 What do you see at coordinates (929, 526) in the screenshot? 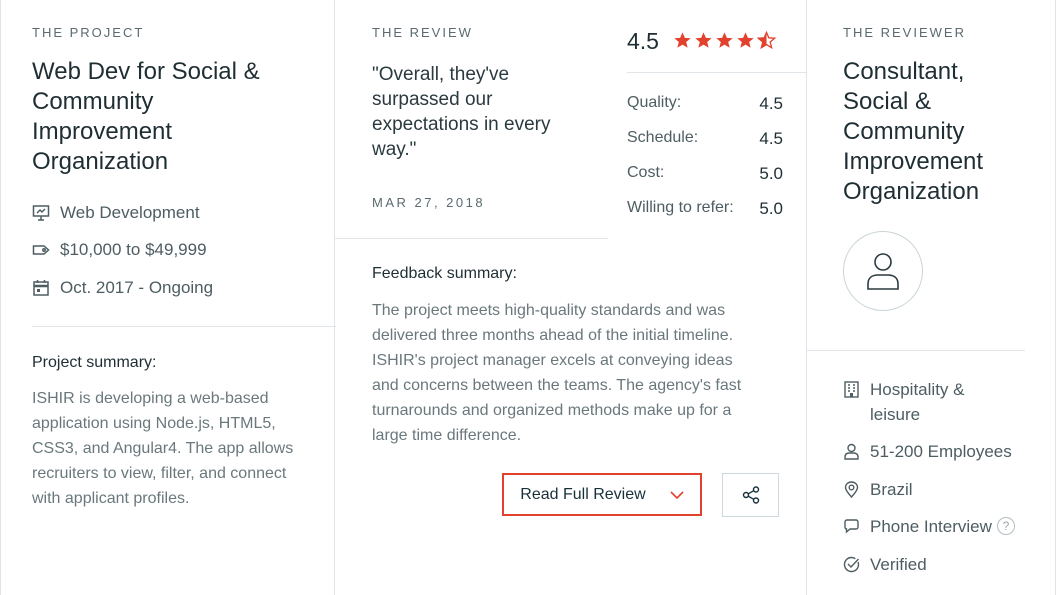
I see `reviewer-interview: Phone Interview ?` at bounding box center [929, 526].